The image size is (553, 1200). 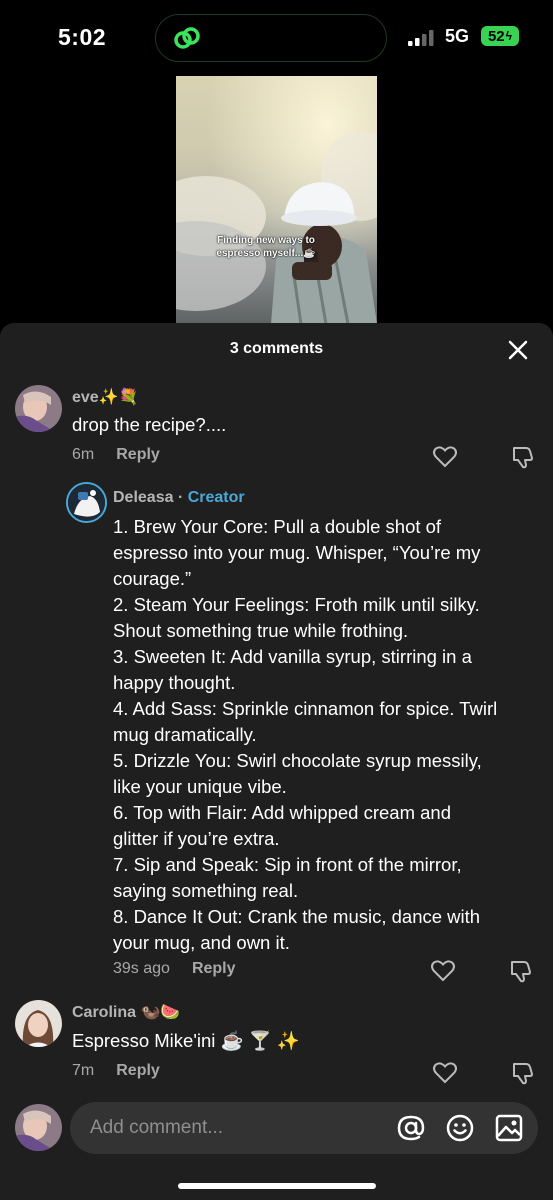 I want to click on video-scene-image, so click(x=276, y=200).